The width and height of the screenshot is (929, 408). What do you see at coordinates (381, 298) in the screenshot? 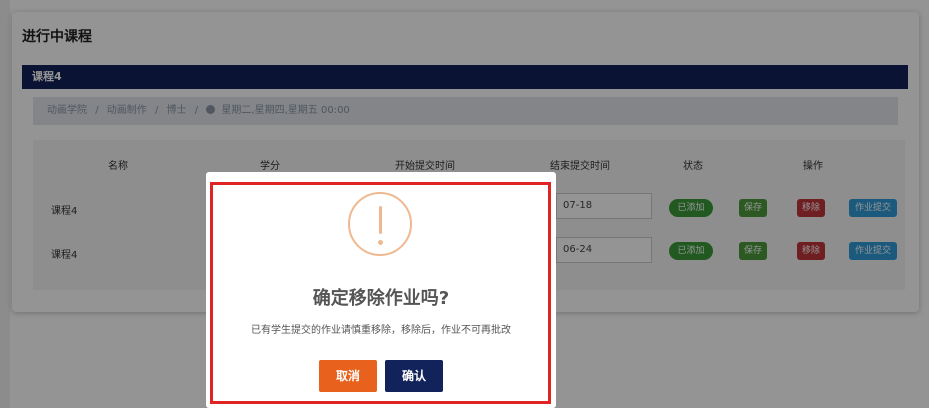
I see `dialog-title: 确定移除作业吗?` at bounding box center [381, 298].